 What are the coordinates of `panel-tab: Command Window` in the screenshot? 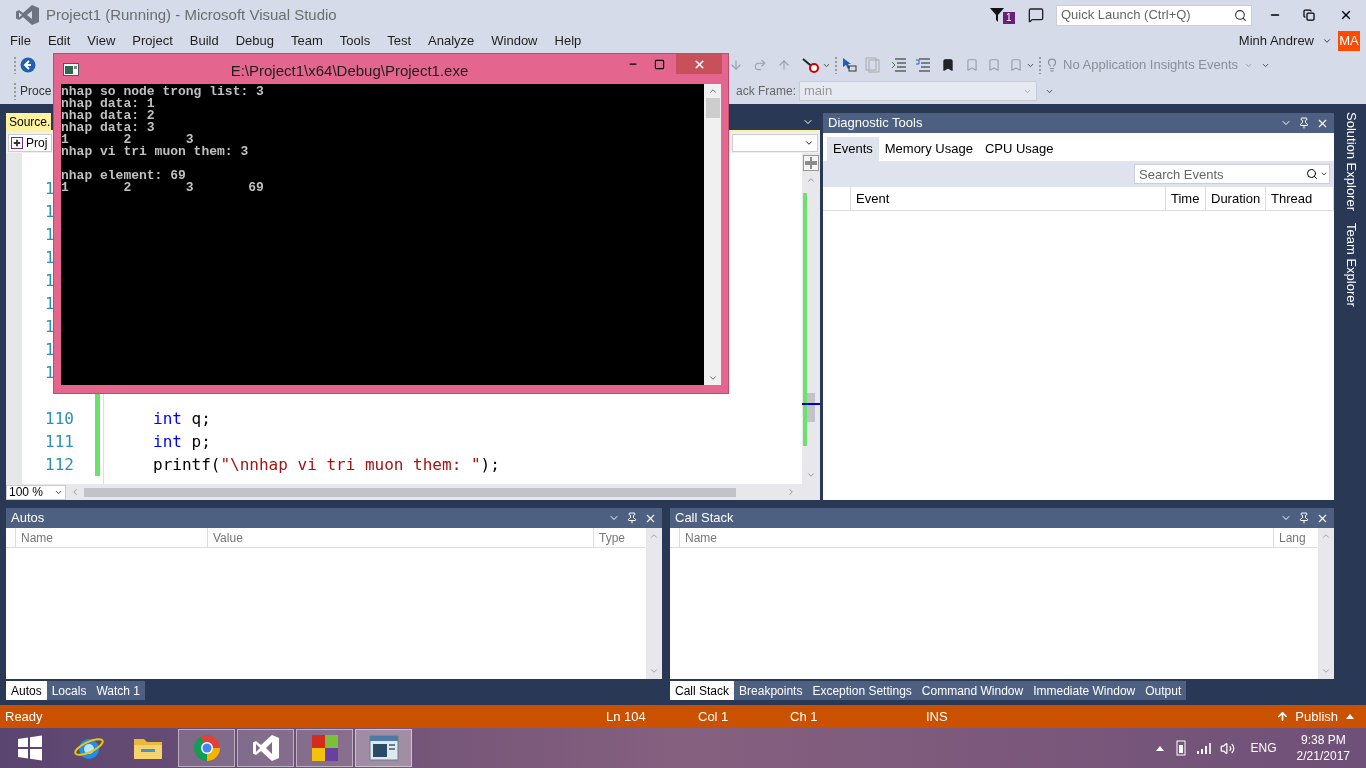 It's located at (972, 690).